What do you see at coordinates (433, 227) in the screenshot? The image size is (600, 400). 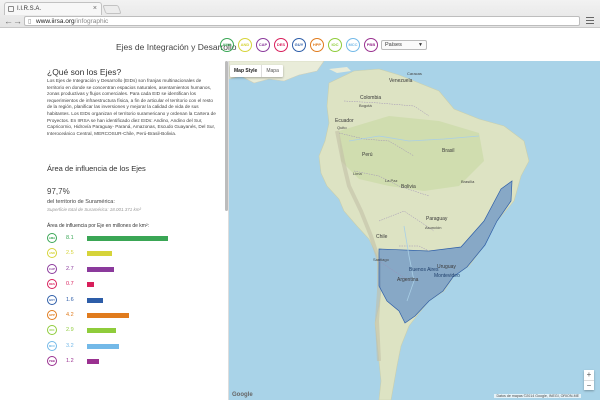 I see `city-label-asuncion: Asunción` at bounding box center [433, 227].